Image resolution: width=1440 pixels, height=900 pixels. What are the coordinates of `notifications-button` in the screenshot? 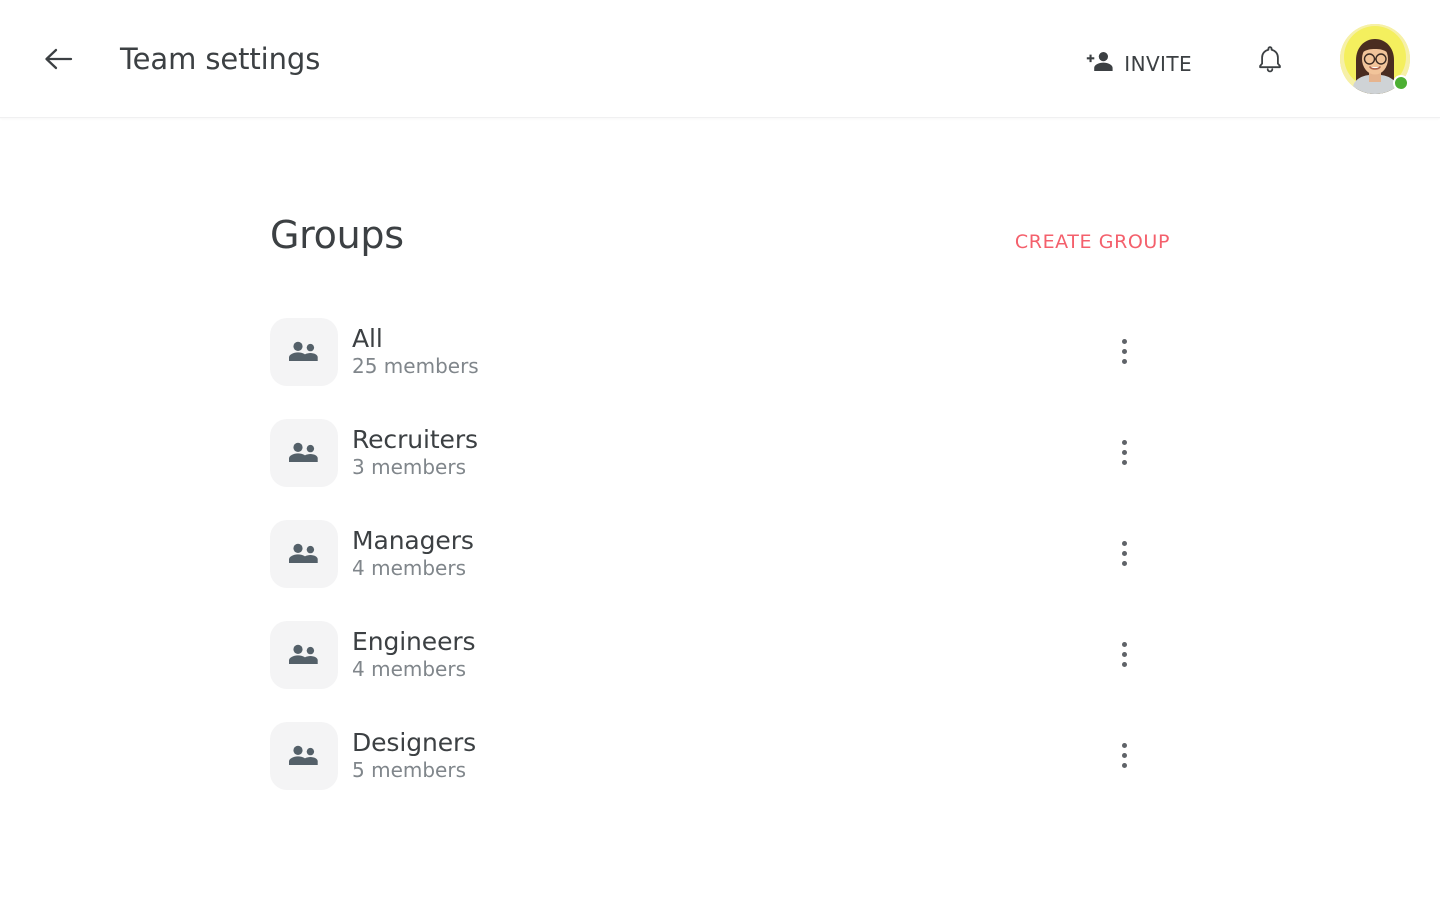 It's located at (1270, 60).